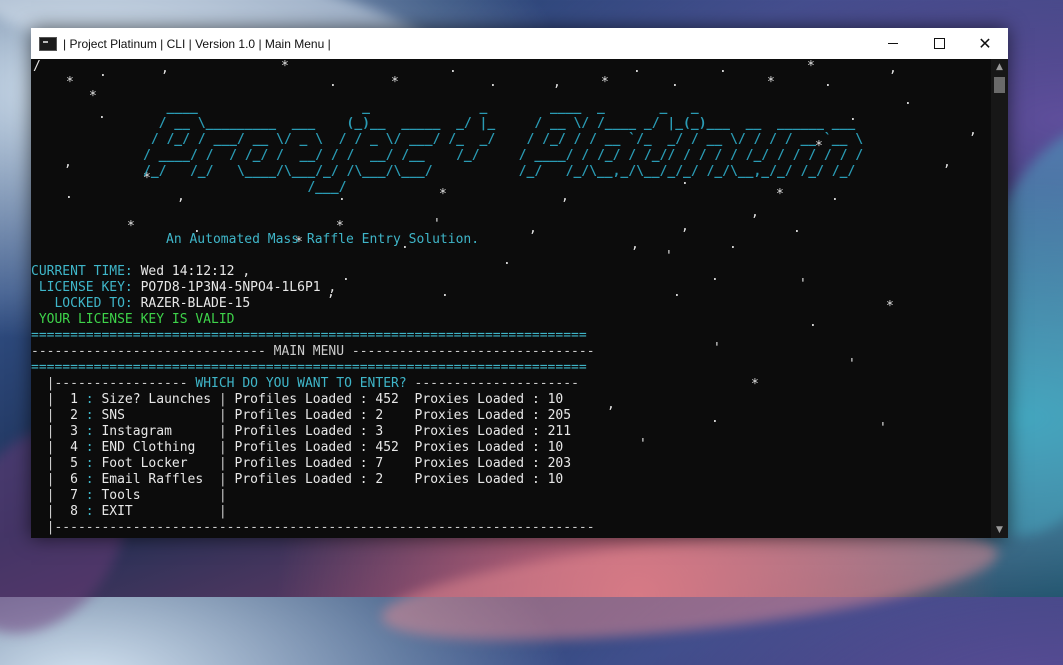 This screenshot has width=1063, height=665. Describe the element at coordinates (999, 67) in the screenshot. I see `scroll-up-icon: ▲` at that location.